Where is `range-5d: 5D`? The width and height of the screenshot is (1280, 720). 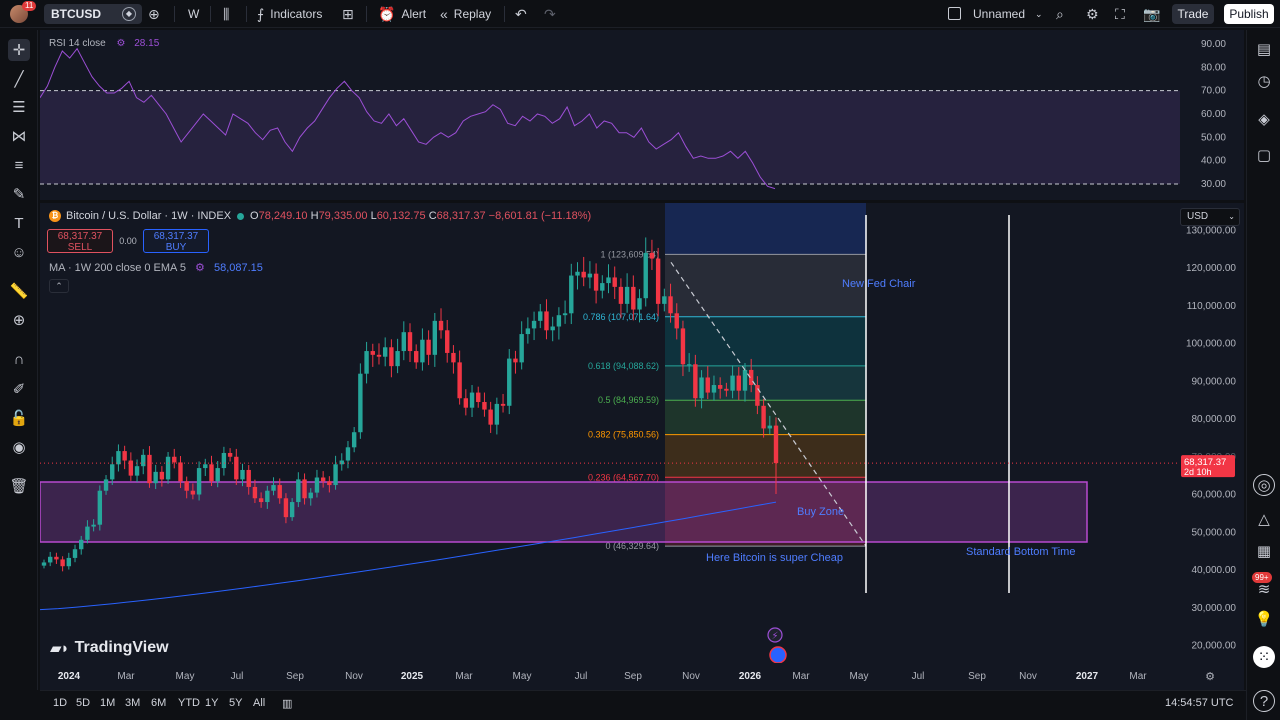 range-5d: 5D is located at coordinates (83, 703).